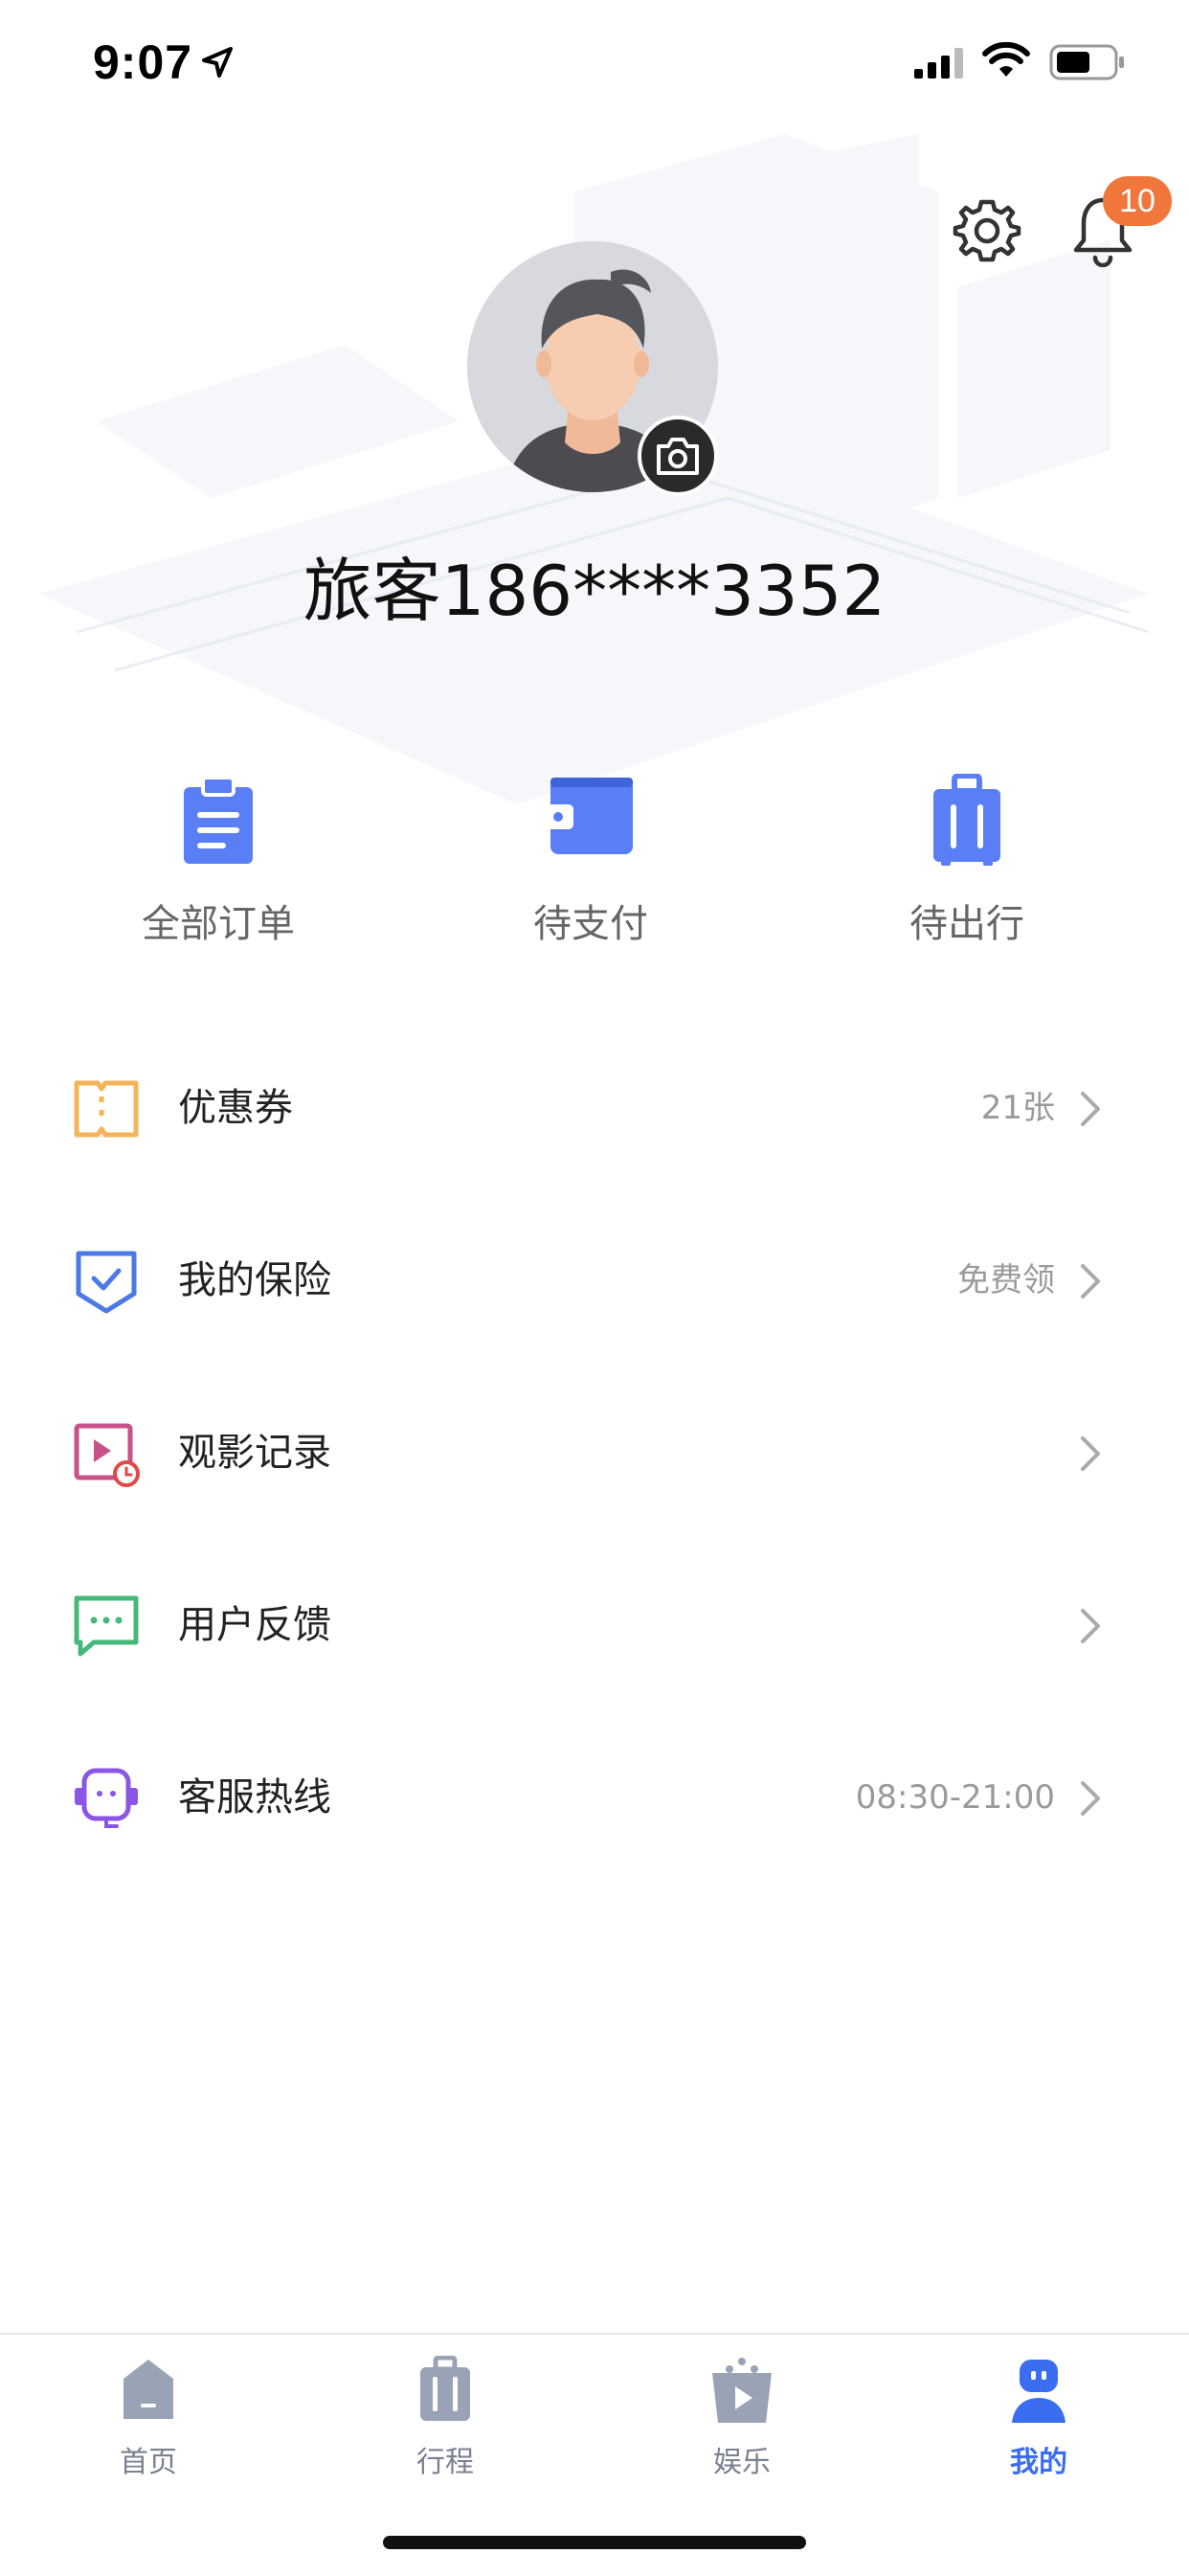  Describe the element at coordinates (218, 820) in the screenshot. I see `clipboard-icon` at that location.